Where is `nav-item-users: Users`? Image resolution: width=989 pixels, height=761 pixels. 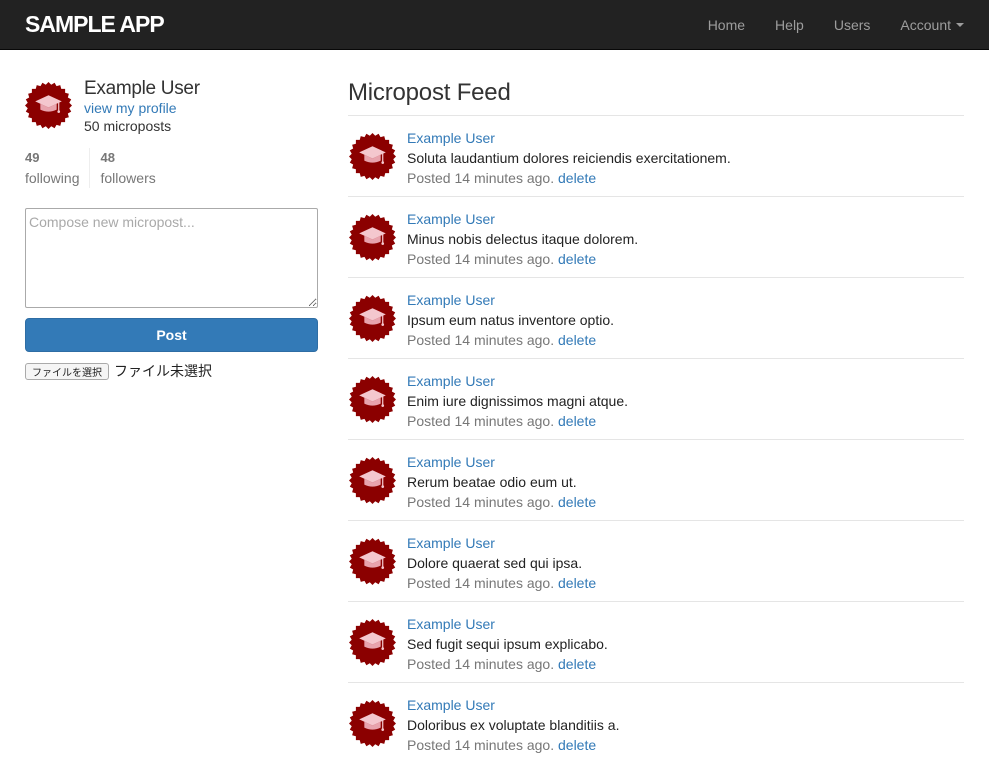
nav-item-users: Users is located at coordinates (852, 25).